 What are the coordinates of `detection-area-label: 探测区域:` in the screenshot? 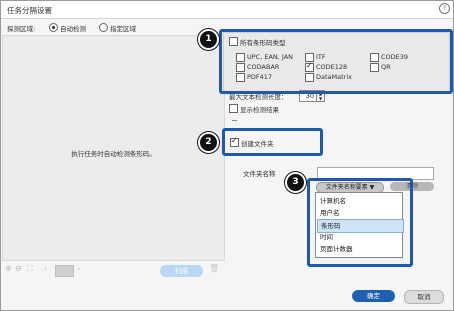 It's located at (21, 29).